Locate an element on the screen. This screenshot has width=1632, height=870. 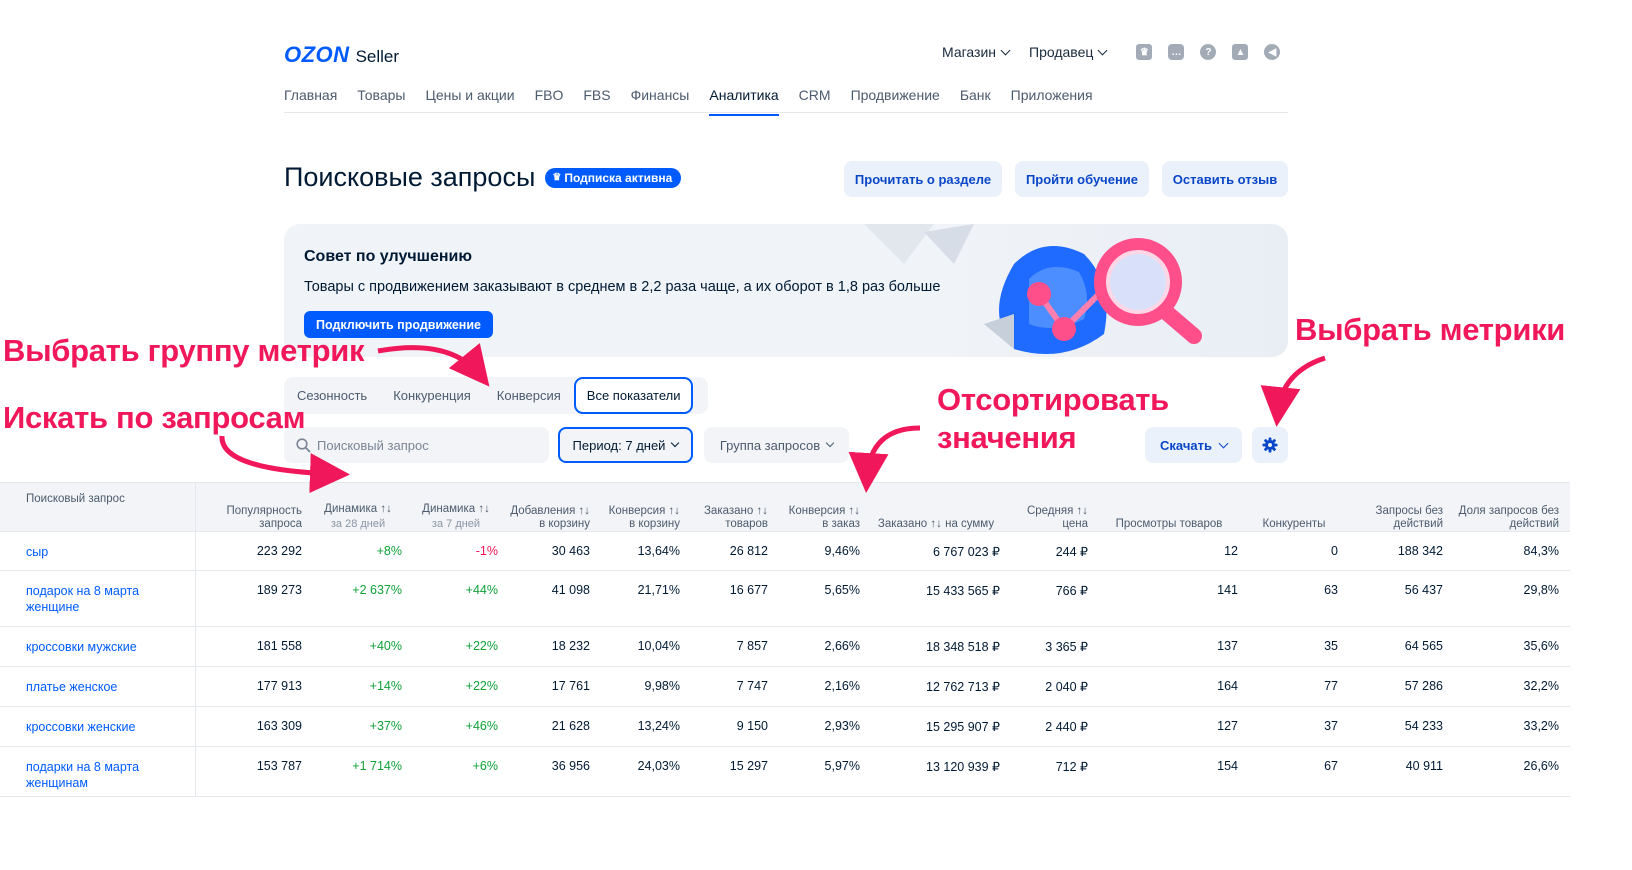
column-header-5: Конверсия ↑↓ в корзину is located at coordinates (641, 507).